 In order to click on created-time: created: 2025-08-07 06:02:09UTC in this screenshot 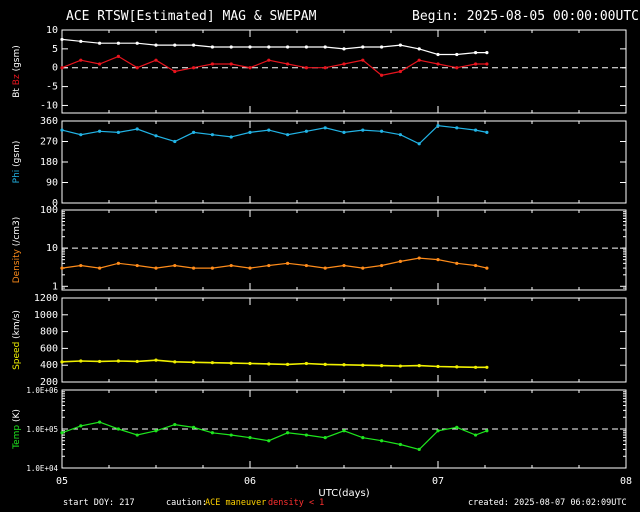, I will do `click(547, 503)`.